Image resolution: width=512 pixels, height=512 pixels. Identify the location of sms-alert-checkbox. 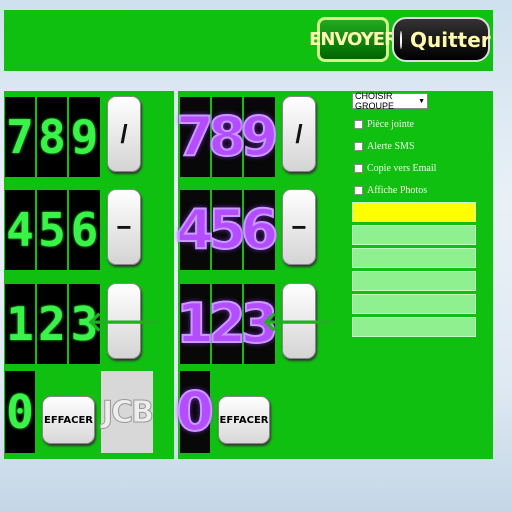
(358, 146).